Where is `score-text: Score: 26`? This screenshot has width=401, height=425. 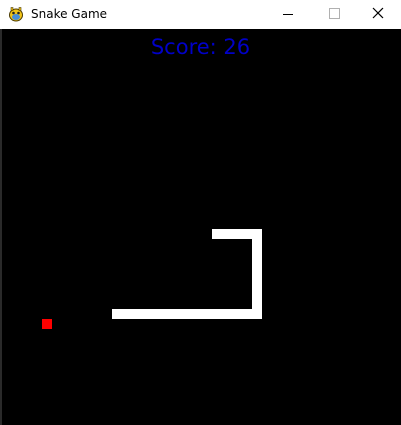
score-text: Score: 26 is located at coordinates (200, 47).